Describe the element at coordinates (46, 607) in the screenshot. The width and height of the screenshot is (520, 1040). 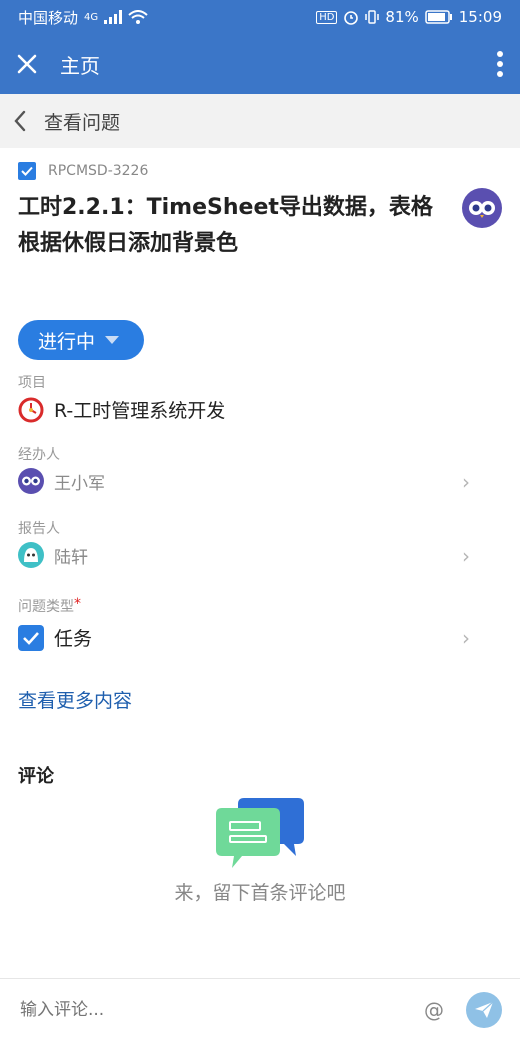
I see `issue-type-label-text: 问题类型` at that location.